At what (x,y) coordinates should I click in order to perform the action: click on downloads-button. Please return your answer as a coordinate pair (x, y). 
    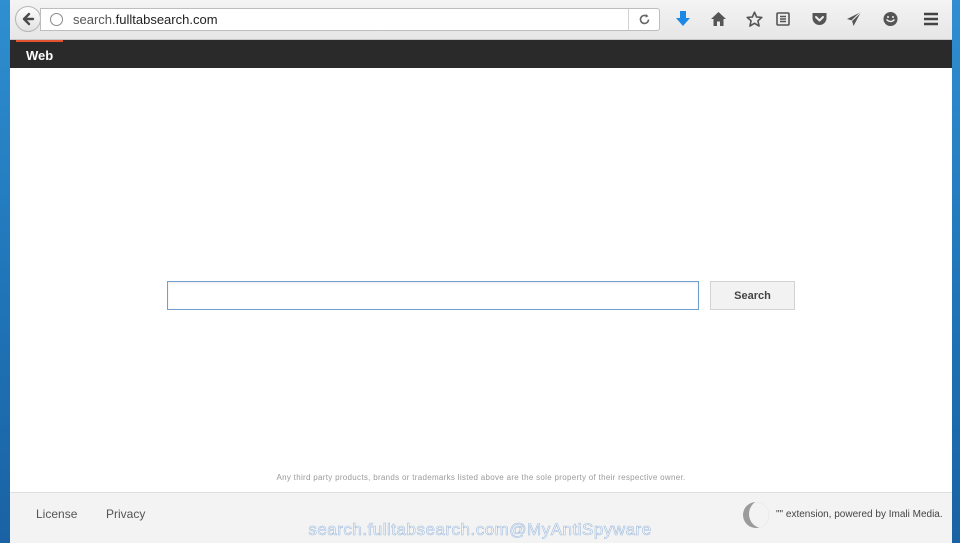
    Looking at the image, I should click on (683, 19).